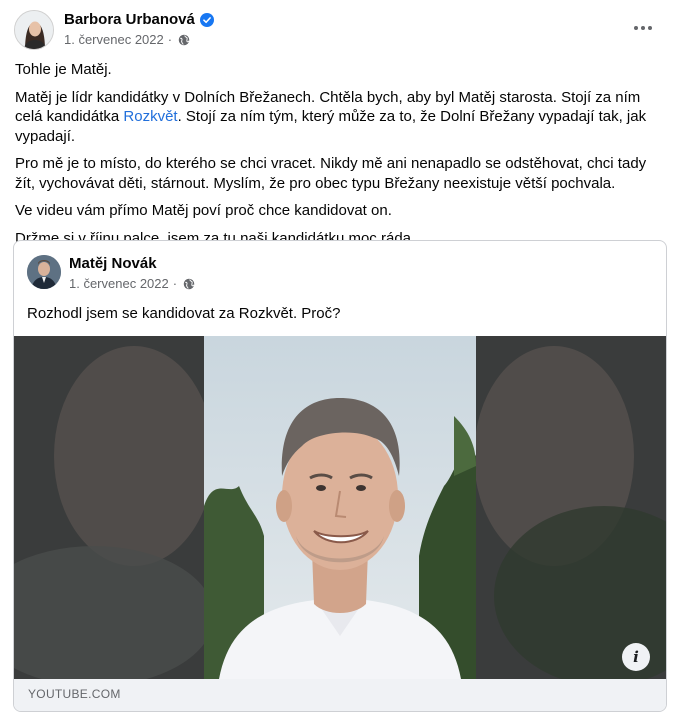 Image resolution: width=676 pixels, height=712 pixels. What do you see at coordinates (643, 28) in the screenshot?
I see `more-options-button` at bounding box center [643, 28].